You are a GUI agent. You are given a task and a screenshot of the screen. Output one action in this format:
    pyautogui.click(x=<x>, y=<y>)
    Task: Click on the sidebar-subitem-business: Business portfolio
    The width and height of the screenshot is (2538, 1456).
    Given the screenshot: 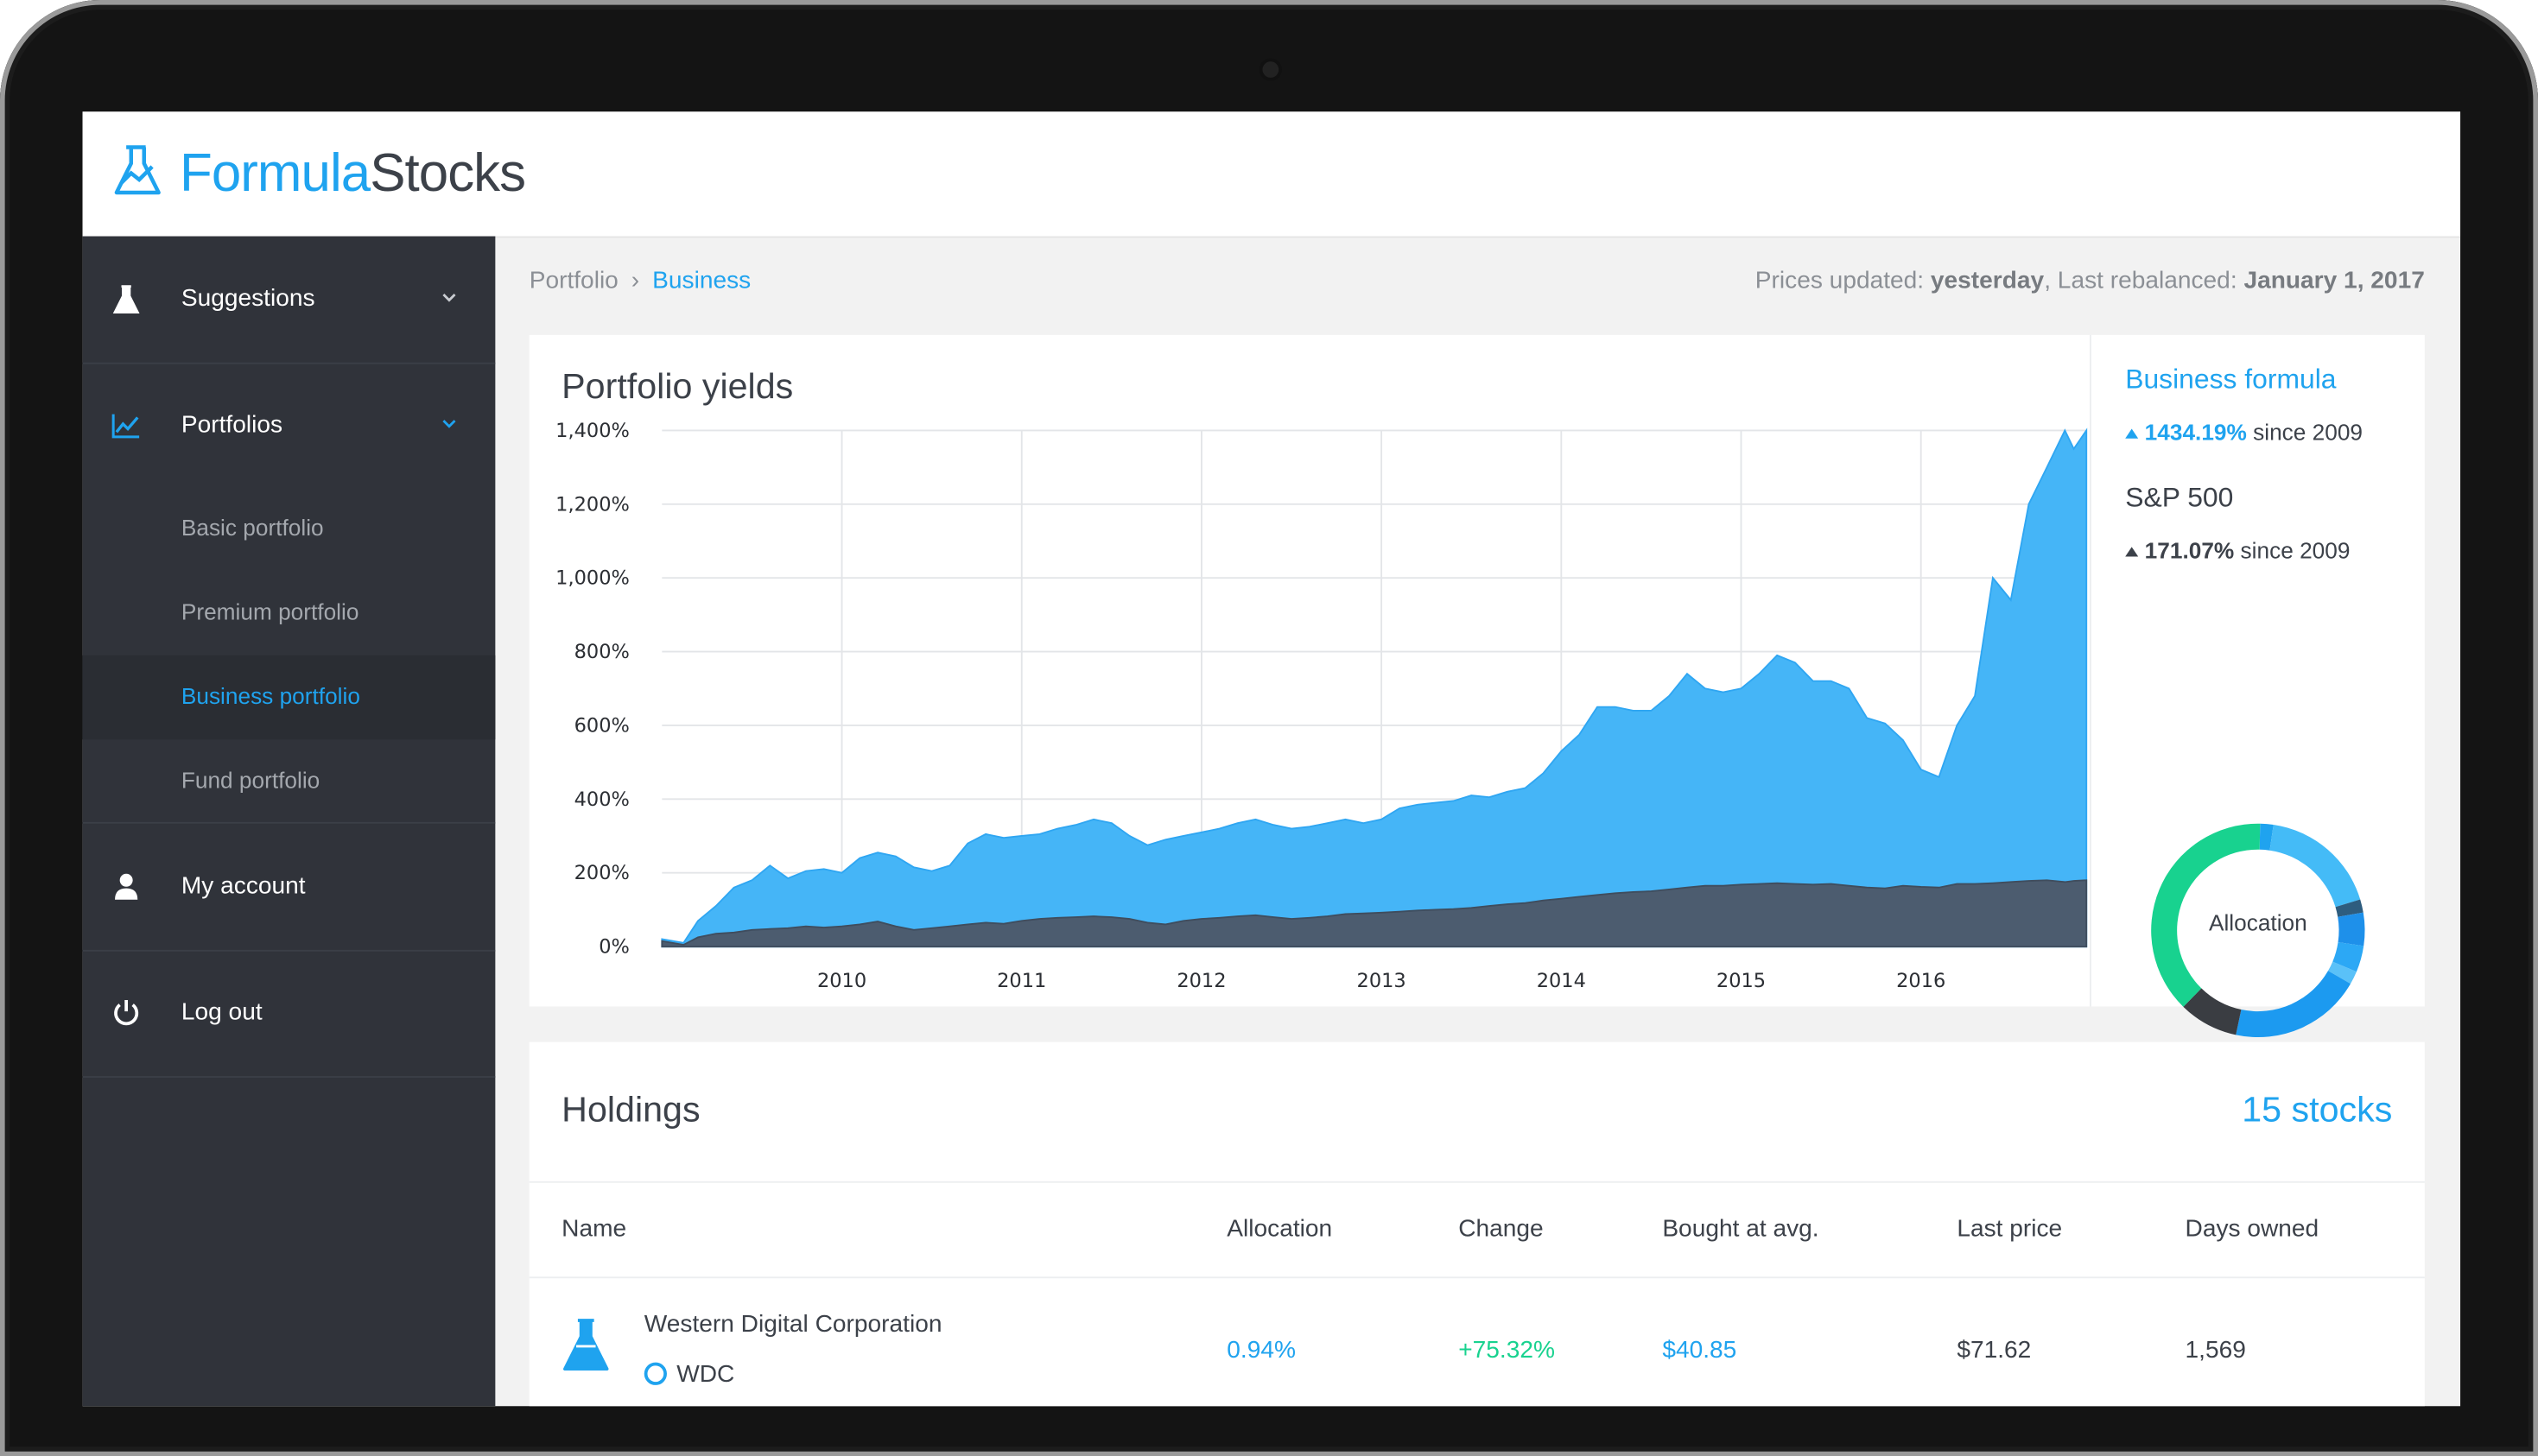 What is the action you would take?
    pyautogui.click(x=289, y=698)
    